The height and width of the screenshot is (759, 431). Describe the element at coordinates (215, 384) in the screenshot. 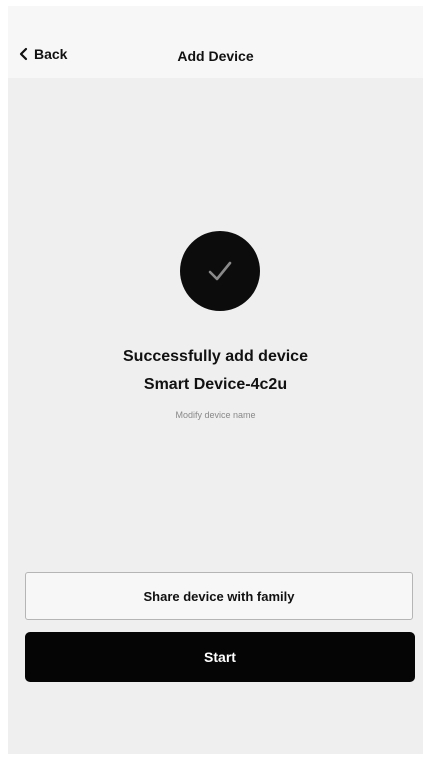

I see `device-name: Smart Device-4c2u` at that location.